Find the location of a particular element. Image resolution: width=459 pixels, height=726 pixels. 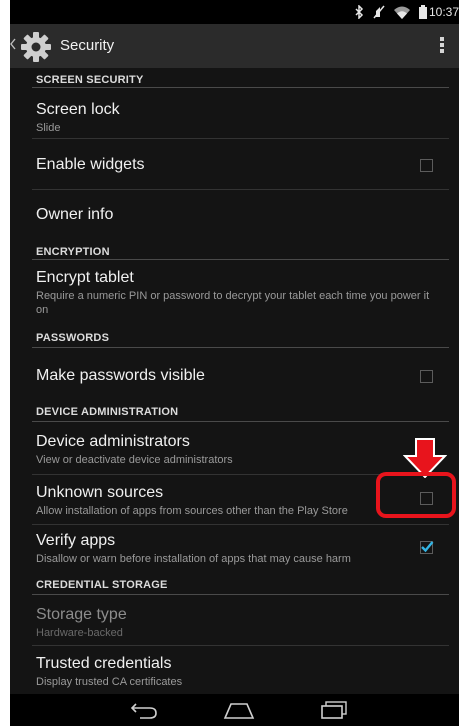

section-header-screen-security: SCREEN SECURITY is located at coordinates (234, 78).